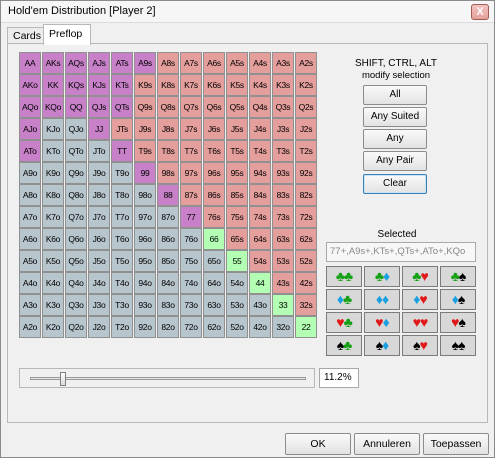 This screenshot has width=495, height=458. Describe the element at coordinates (122, 261) in the screenshot. I see `hand-cell: T5o` at that location.